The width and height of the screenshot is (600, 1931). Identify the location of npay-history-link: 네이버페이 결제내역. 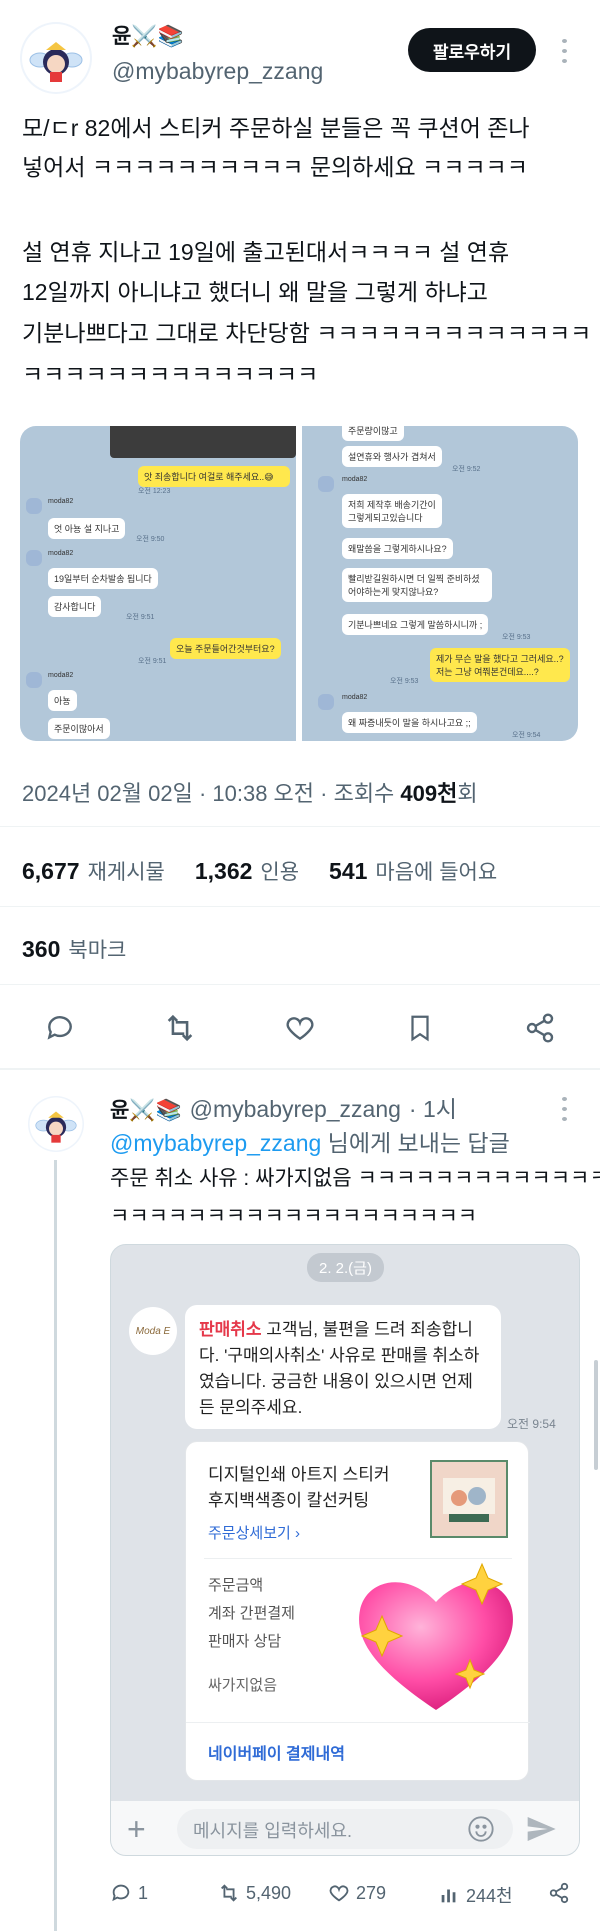
(276, 1752).